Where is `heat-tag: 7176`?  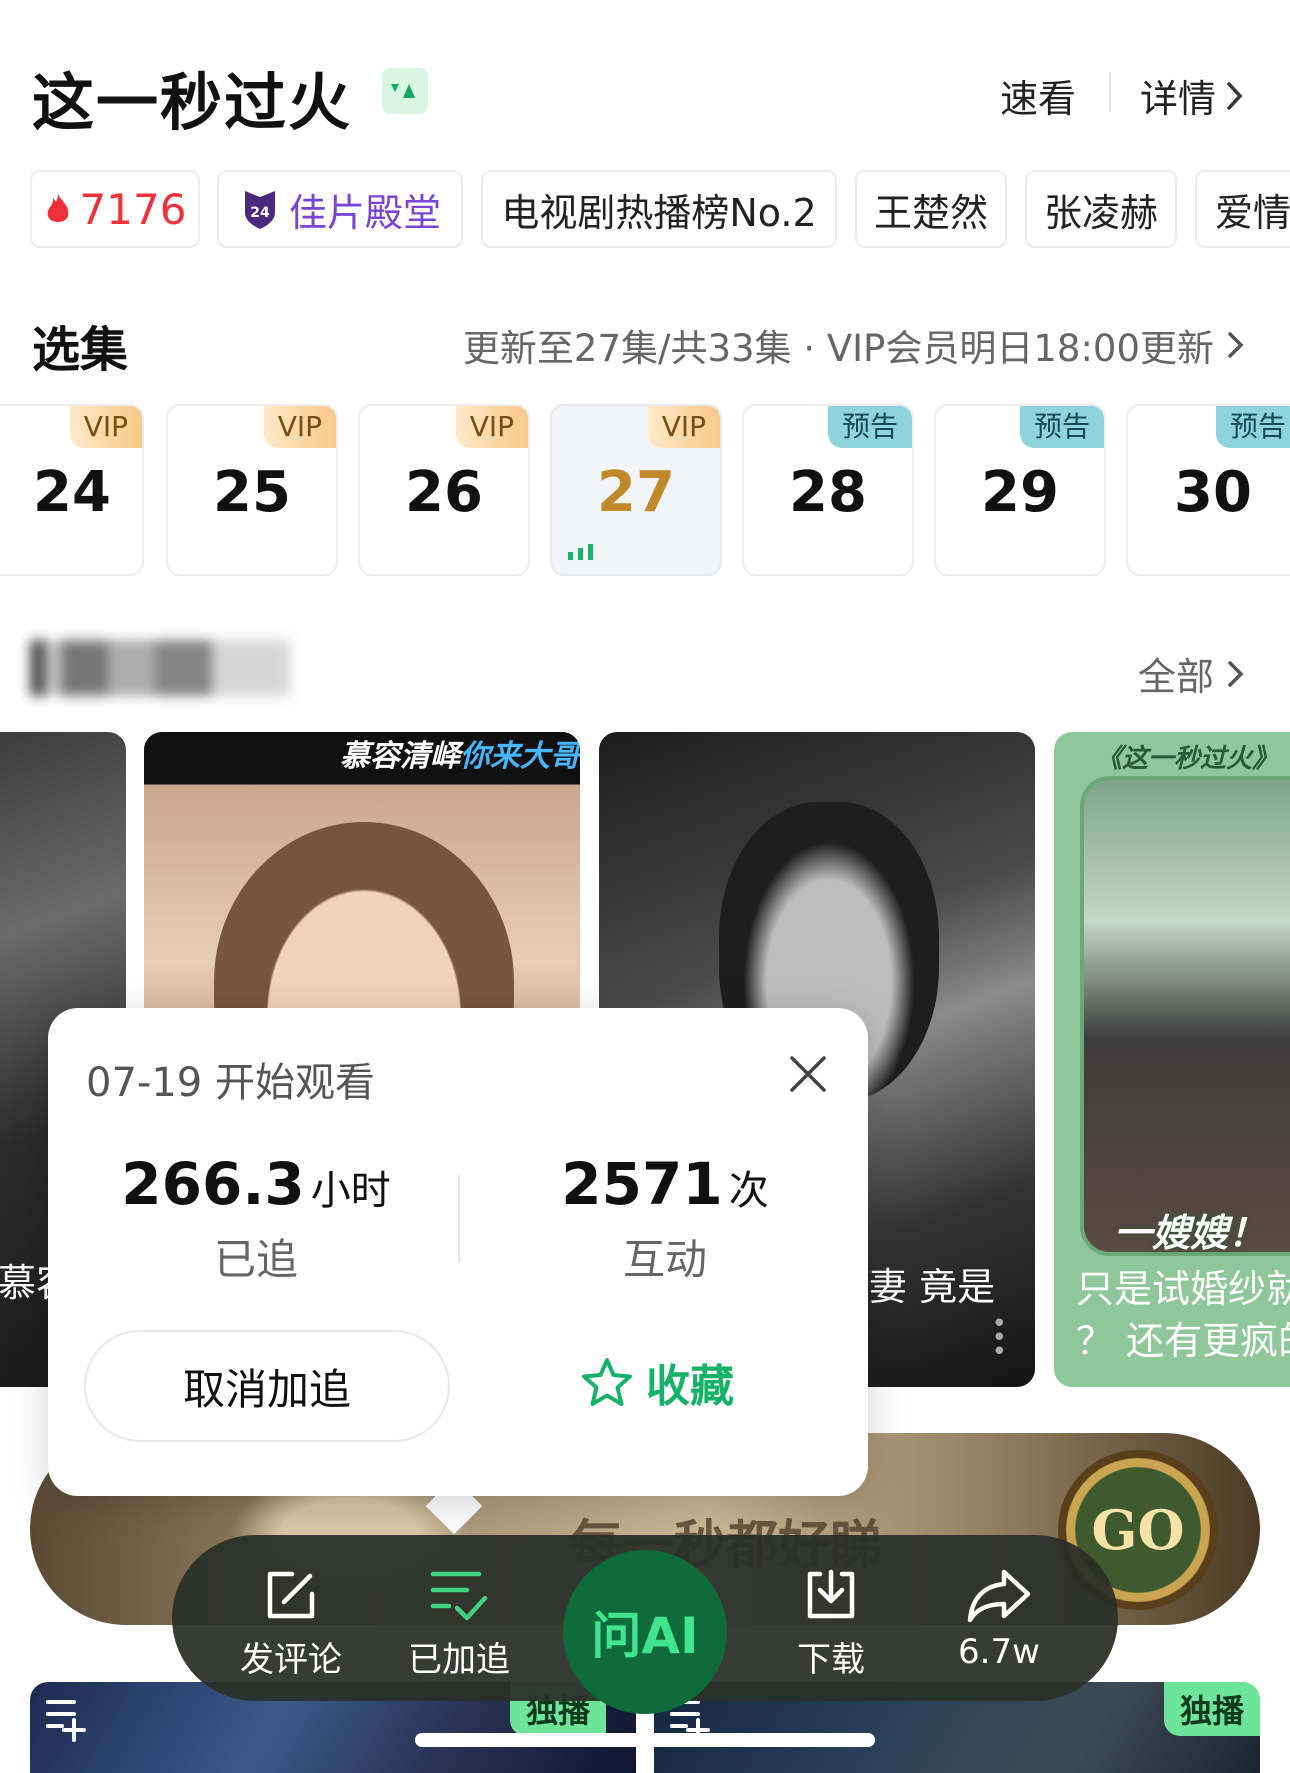
heat-tag: 7176 is located at coordinates (115, 209).